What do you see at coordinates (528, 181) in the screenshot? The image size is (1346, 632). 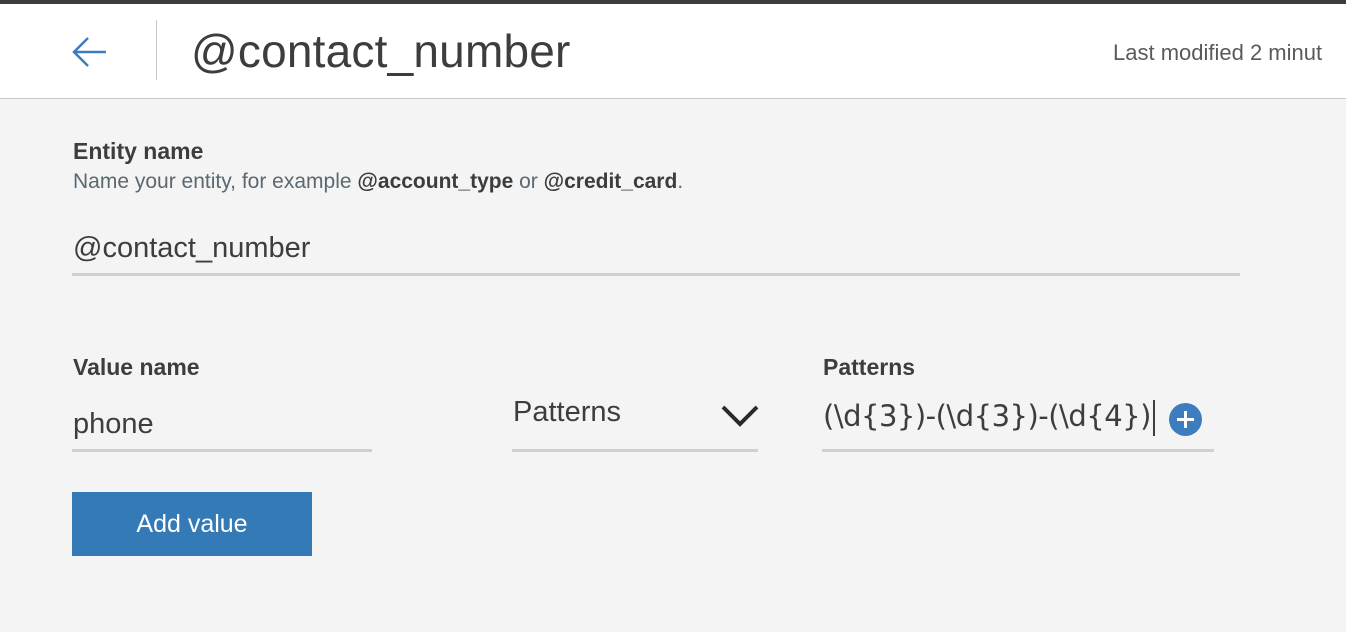 I see `helper-text: or` at bounding box center [528, 181].